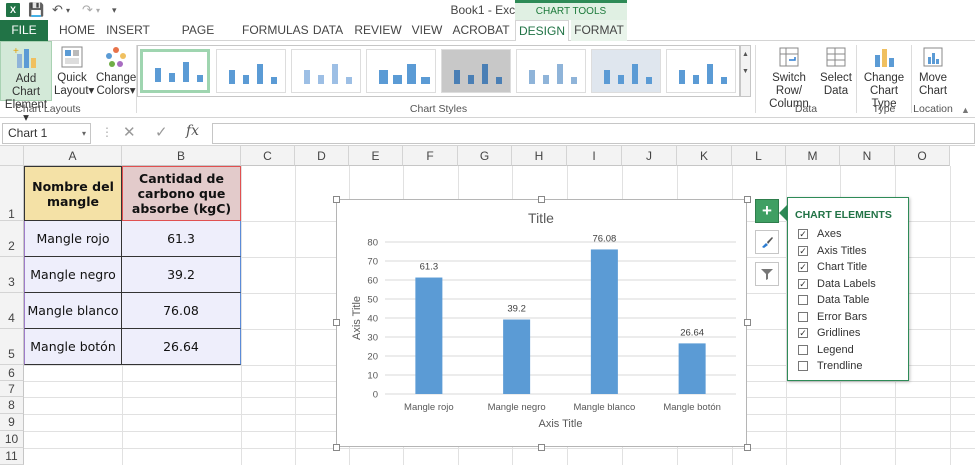 The height and width of the screenshot is (465, 975). What do you see at coordinates (268, 156) in the screenshot?
I see `column-header-c: C` at bounding box center [268, 156].